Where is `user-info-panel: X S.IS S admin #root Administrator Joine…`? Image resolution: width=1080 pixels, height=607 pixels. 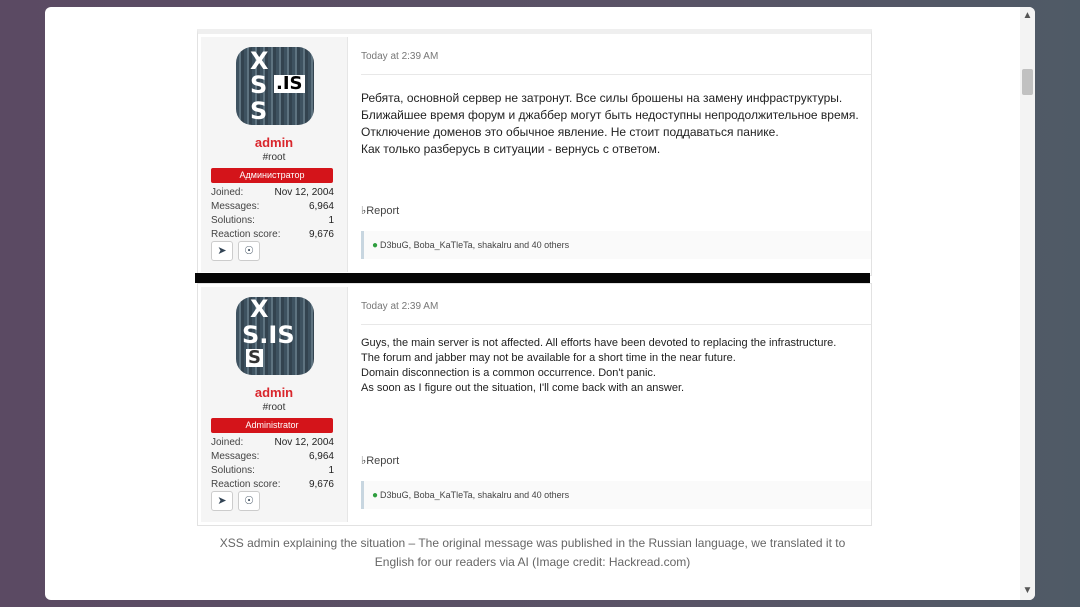
user-info-panel: X S.IS S admin #root Administrator Joine… is located at coordinates (274, 404).